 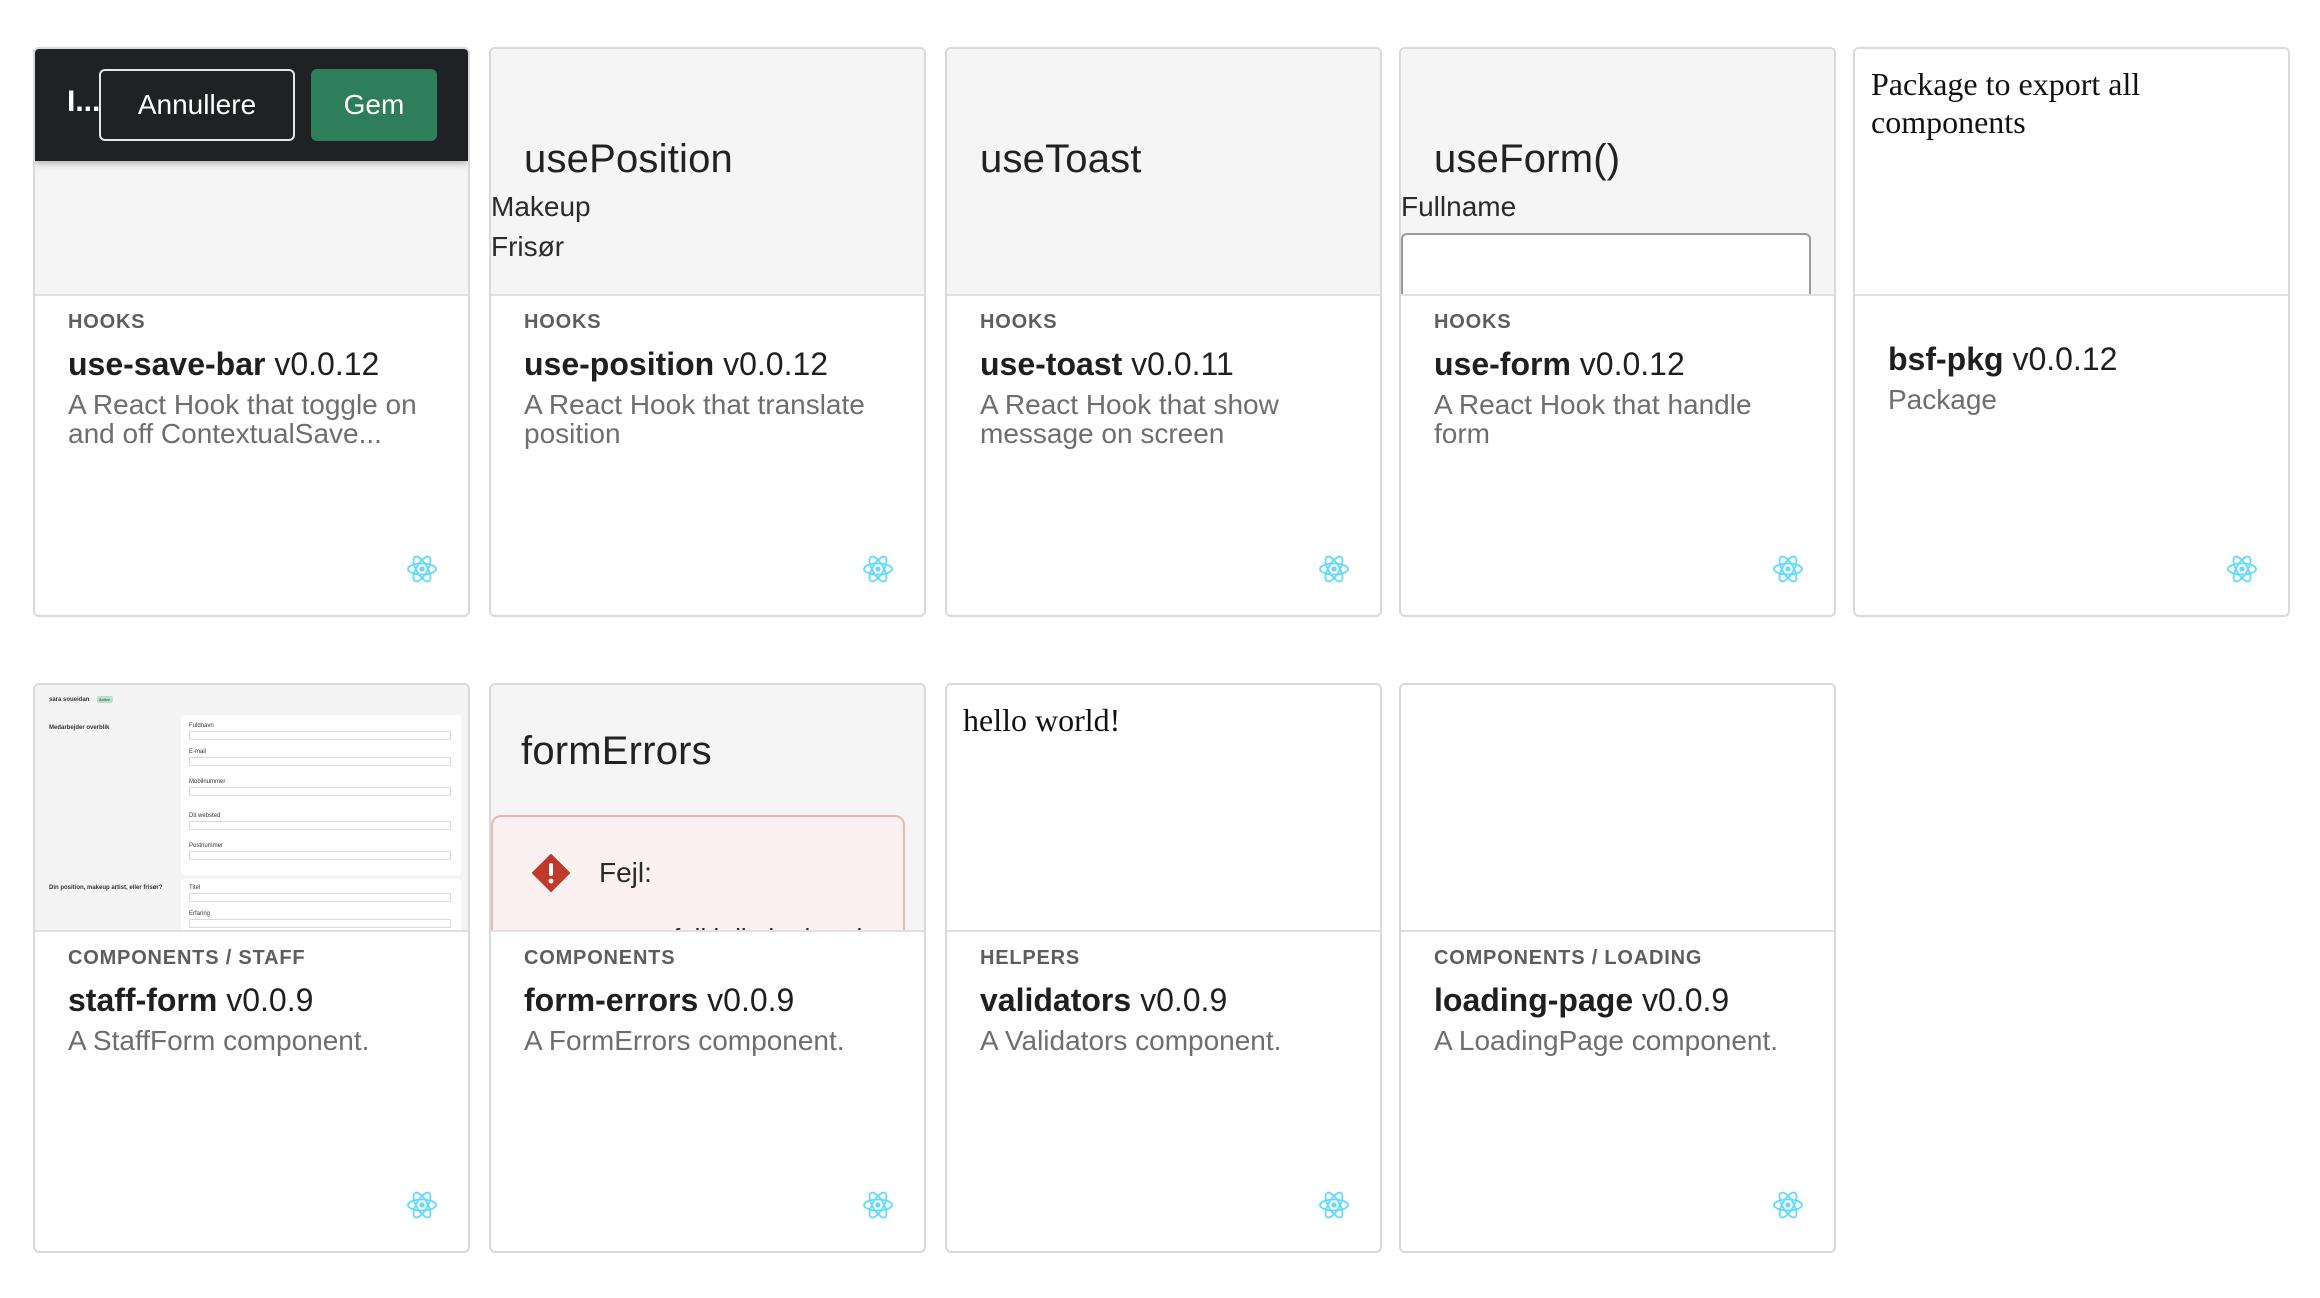 What do you see at coordinates (206, 846) in the screenshot?
I see `thumb-field-label: Postnummer` at bounding box center [206, 846].